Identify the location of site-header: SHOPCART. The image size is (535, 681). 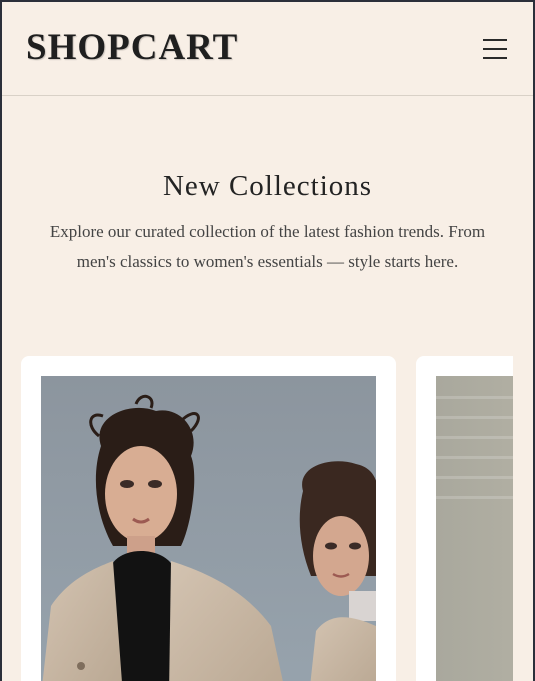
(267, 49).